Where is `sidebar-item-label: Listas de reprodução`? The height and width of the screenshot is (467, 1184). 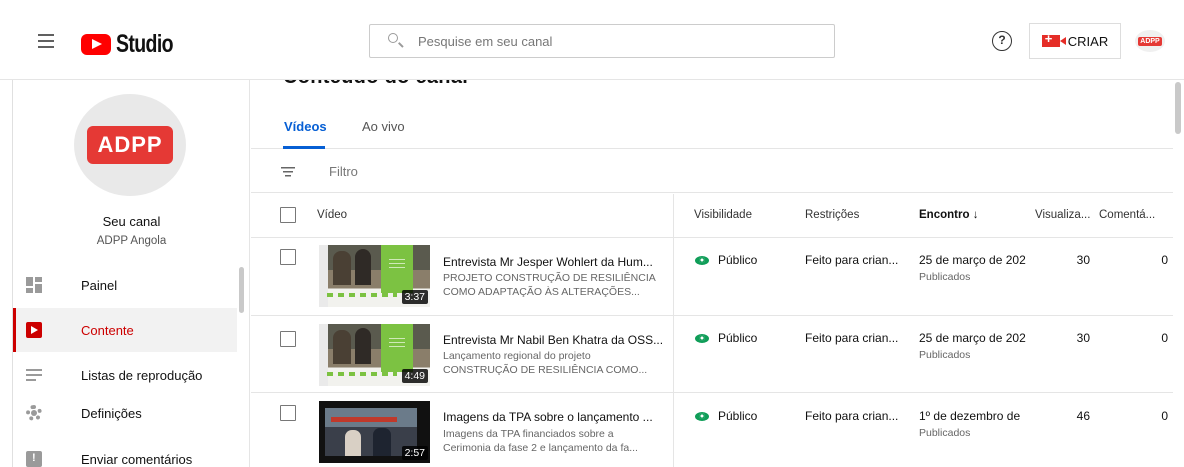 sidebar-item-label: Listas de reprodução is located at coordinates (142, 375).